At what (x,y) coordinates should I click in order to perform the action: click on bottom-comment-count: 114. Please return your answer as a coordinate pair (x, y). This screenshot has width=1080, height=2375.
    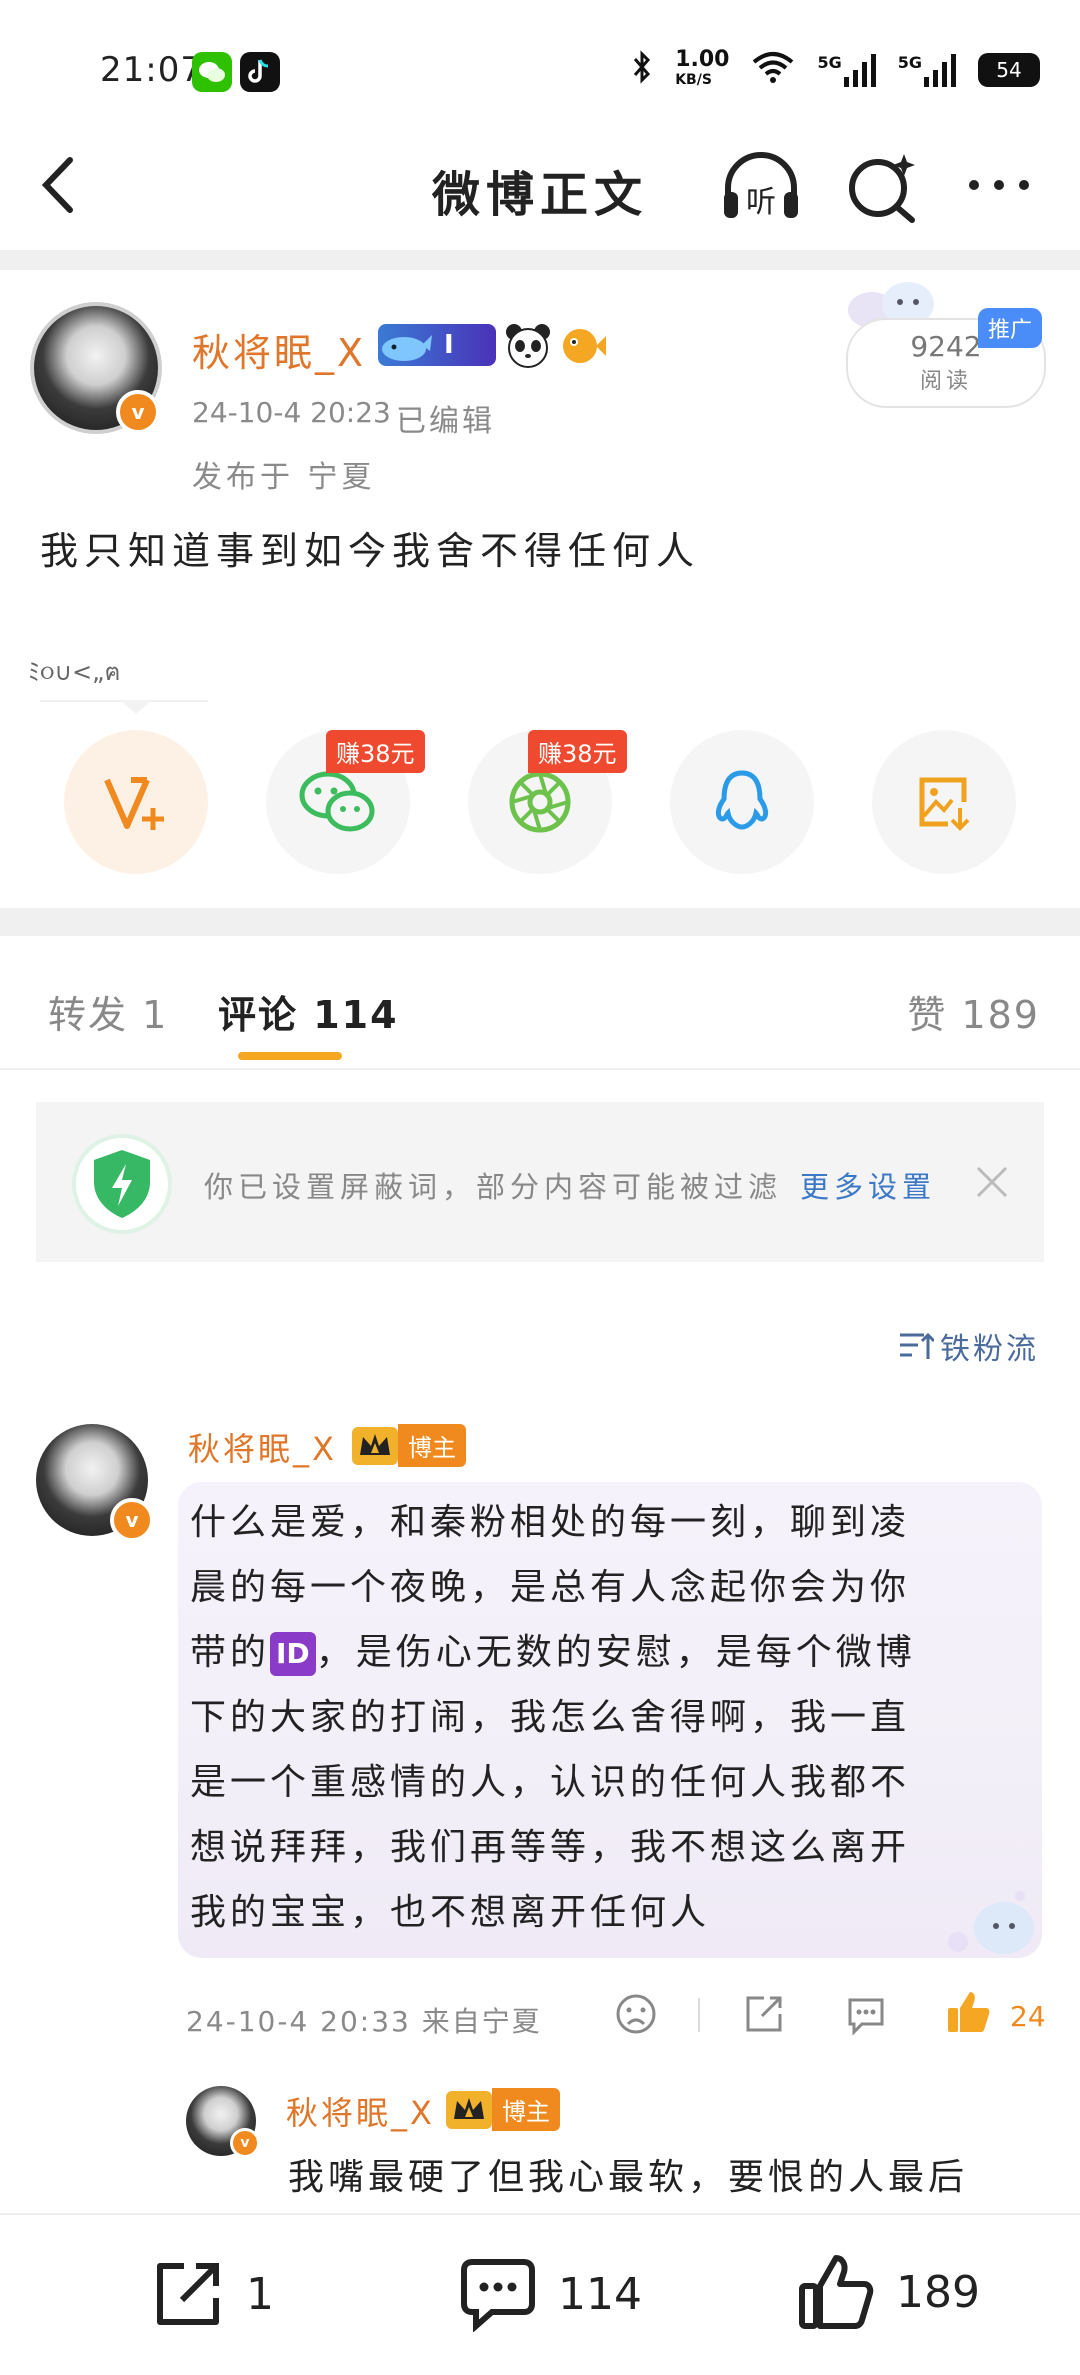
    Looking at the image, I should click on (600, 2294).